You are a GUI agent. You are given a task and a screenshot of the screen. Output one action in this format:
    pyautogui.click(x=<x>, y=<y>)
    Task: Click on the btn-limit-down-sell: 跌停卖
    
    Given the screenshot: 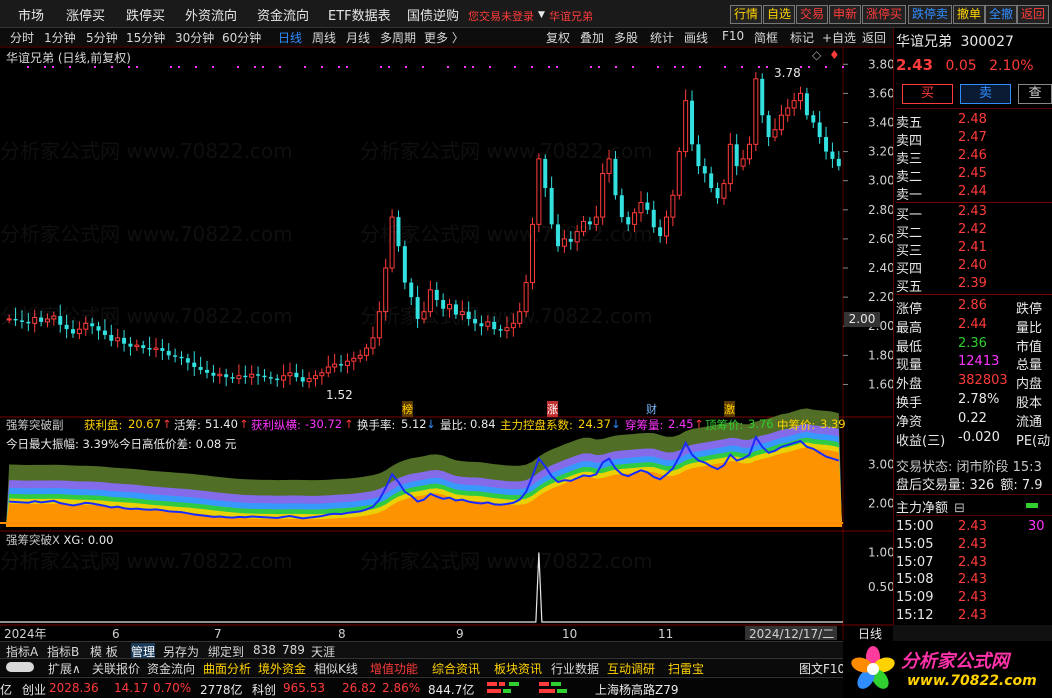 What is the action you would take?
    pyautogui.click(x=930, y=14)
    